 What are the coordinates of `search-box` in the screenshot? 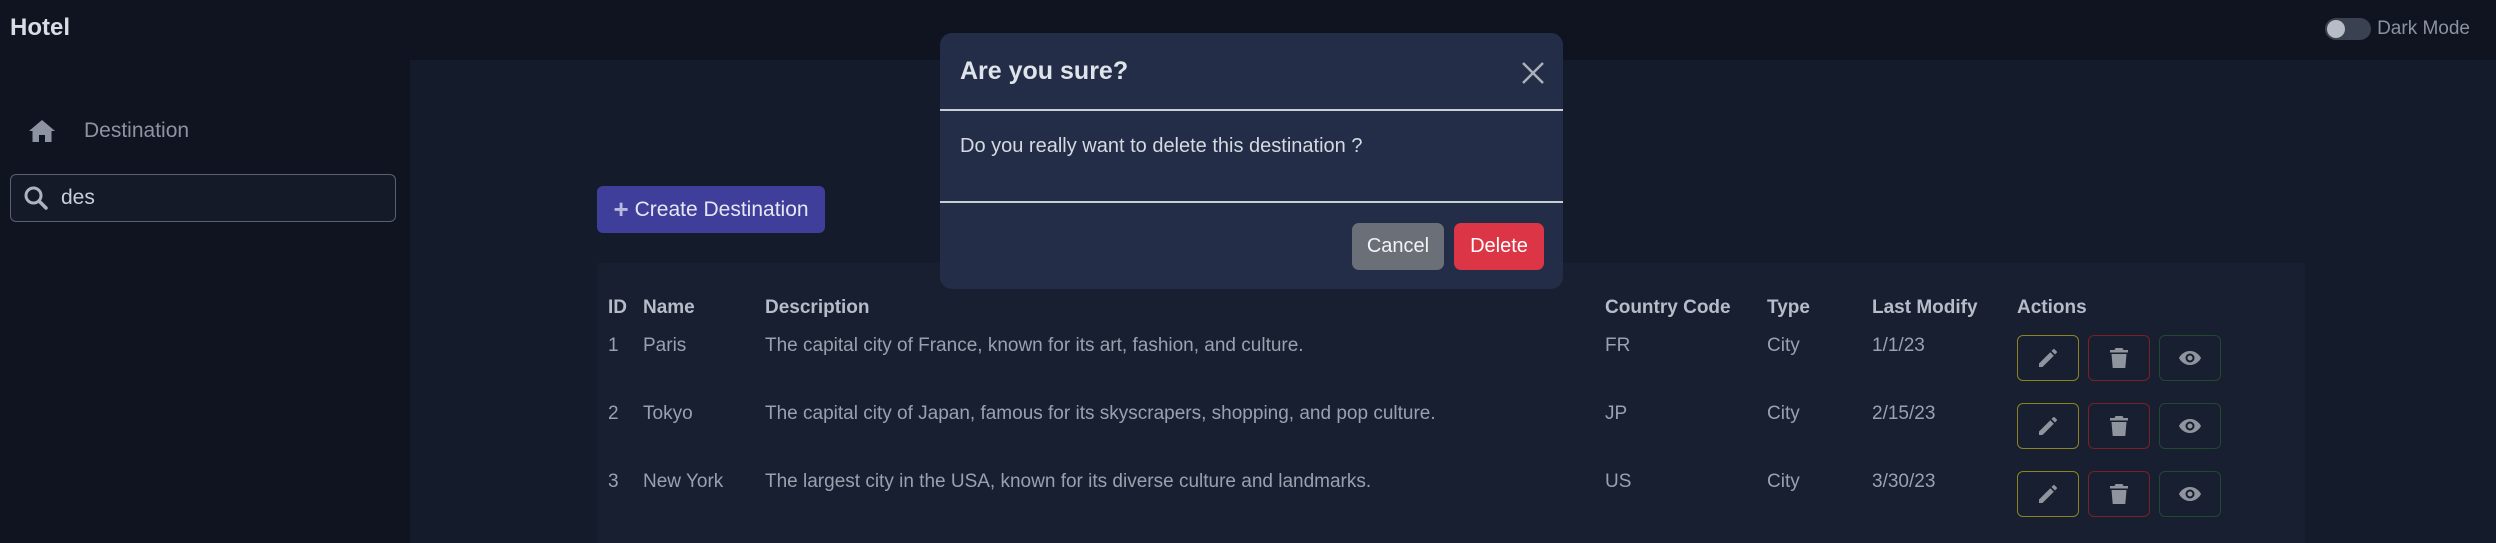 It's located at (203, 198).